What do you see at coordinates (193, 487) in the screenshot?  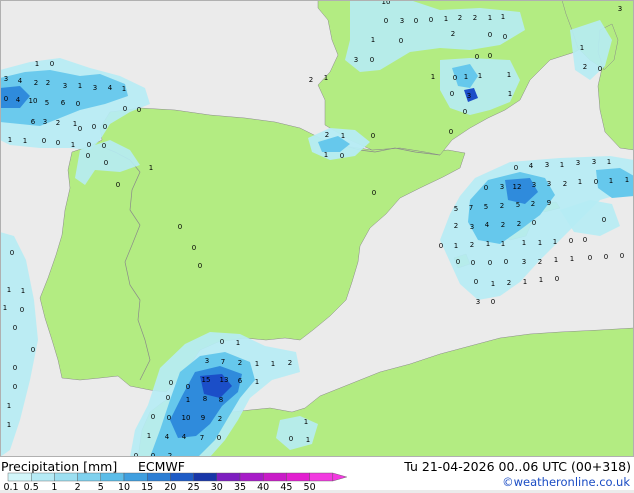 I see `legend-tick: 25` at bounding box center [193, 487].